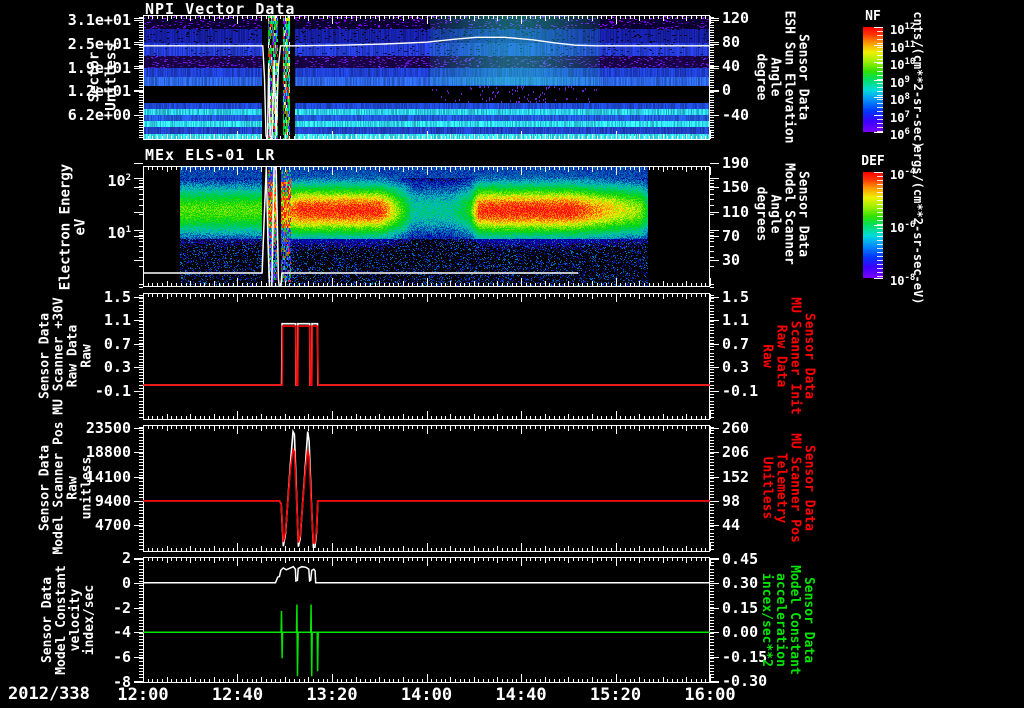  I want to click on axis-label-left-model-scanner-pos-line: unitless, so click(86, 488).